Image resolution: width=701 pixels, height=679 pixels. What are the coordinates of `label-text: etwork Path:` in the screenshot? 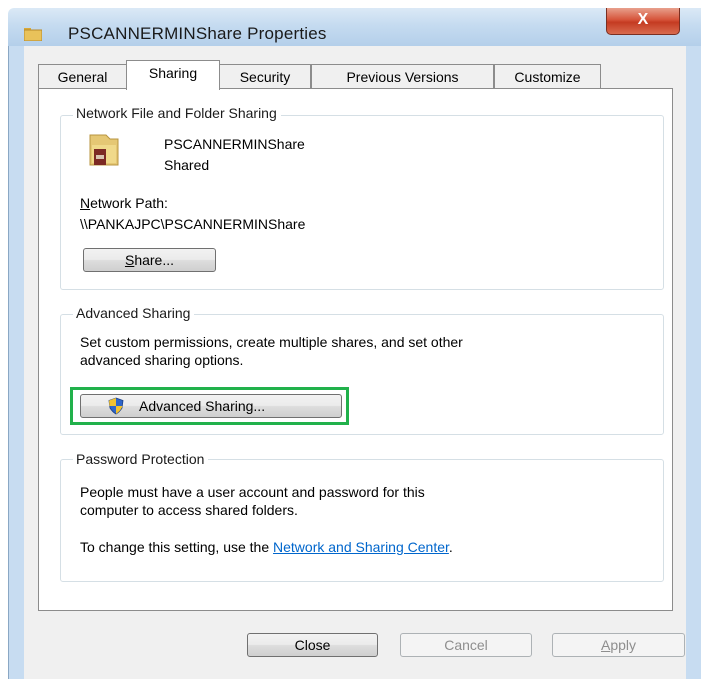 It's located at (129, 203).